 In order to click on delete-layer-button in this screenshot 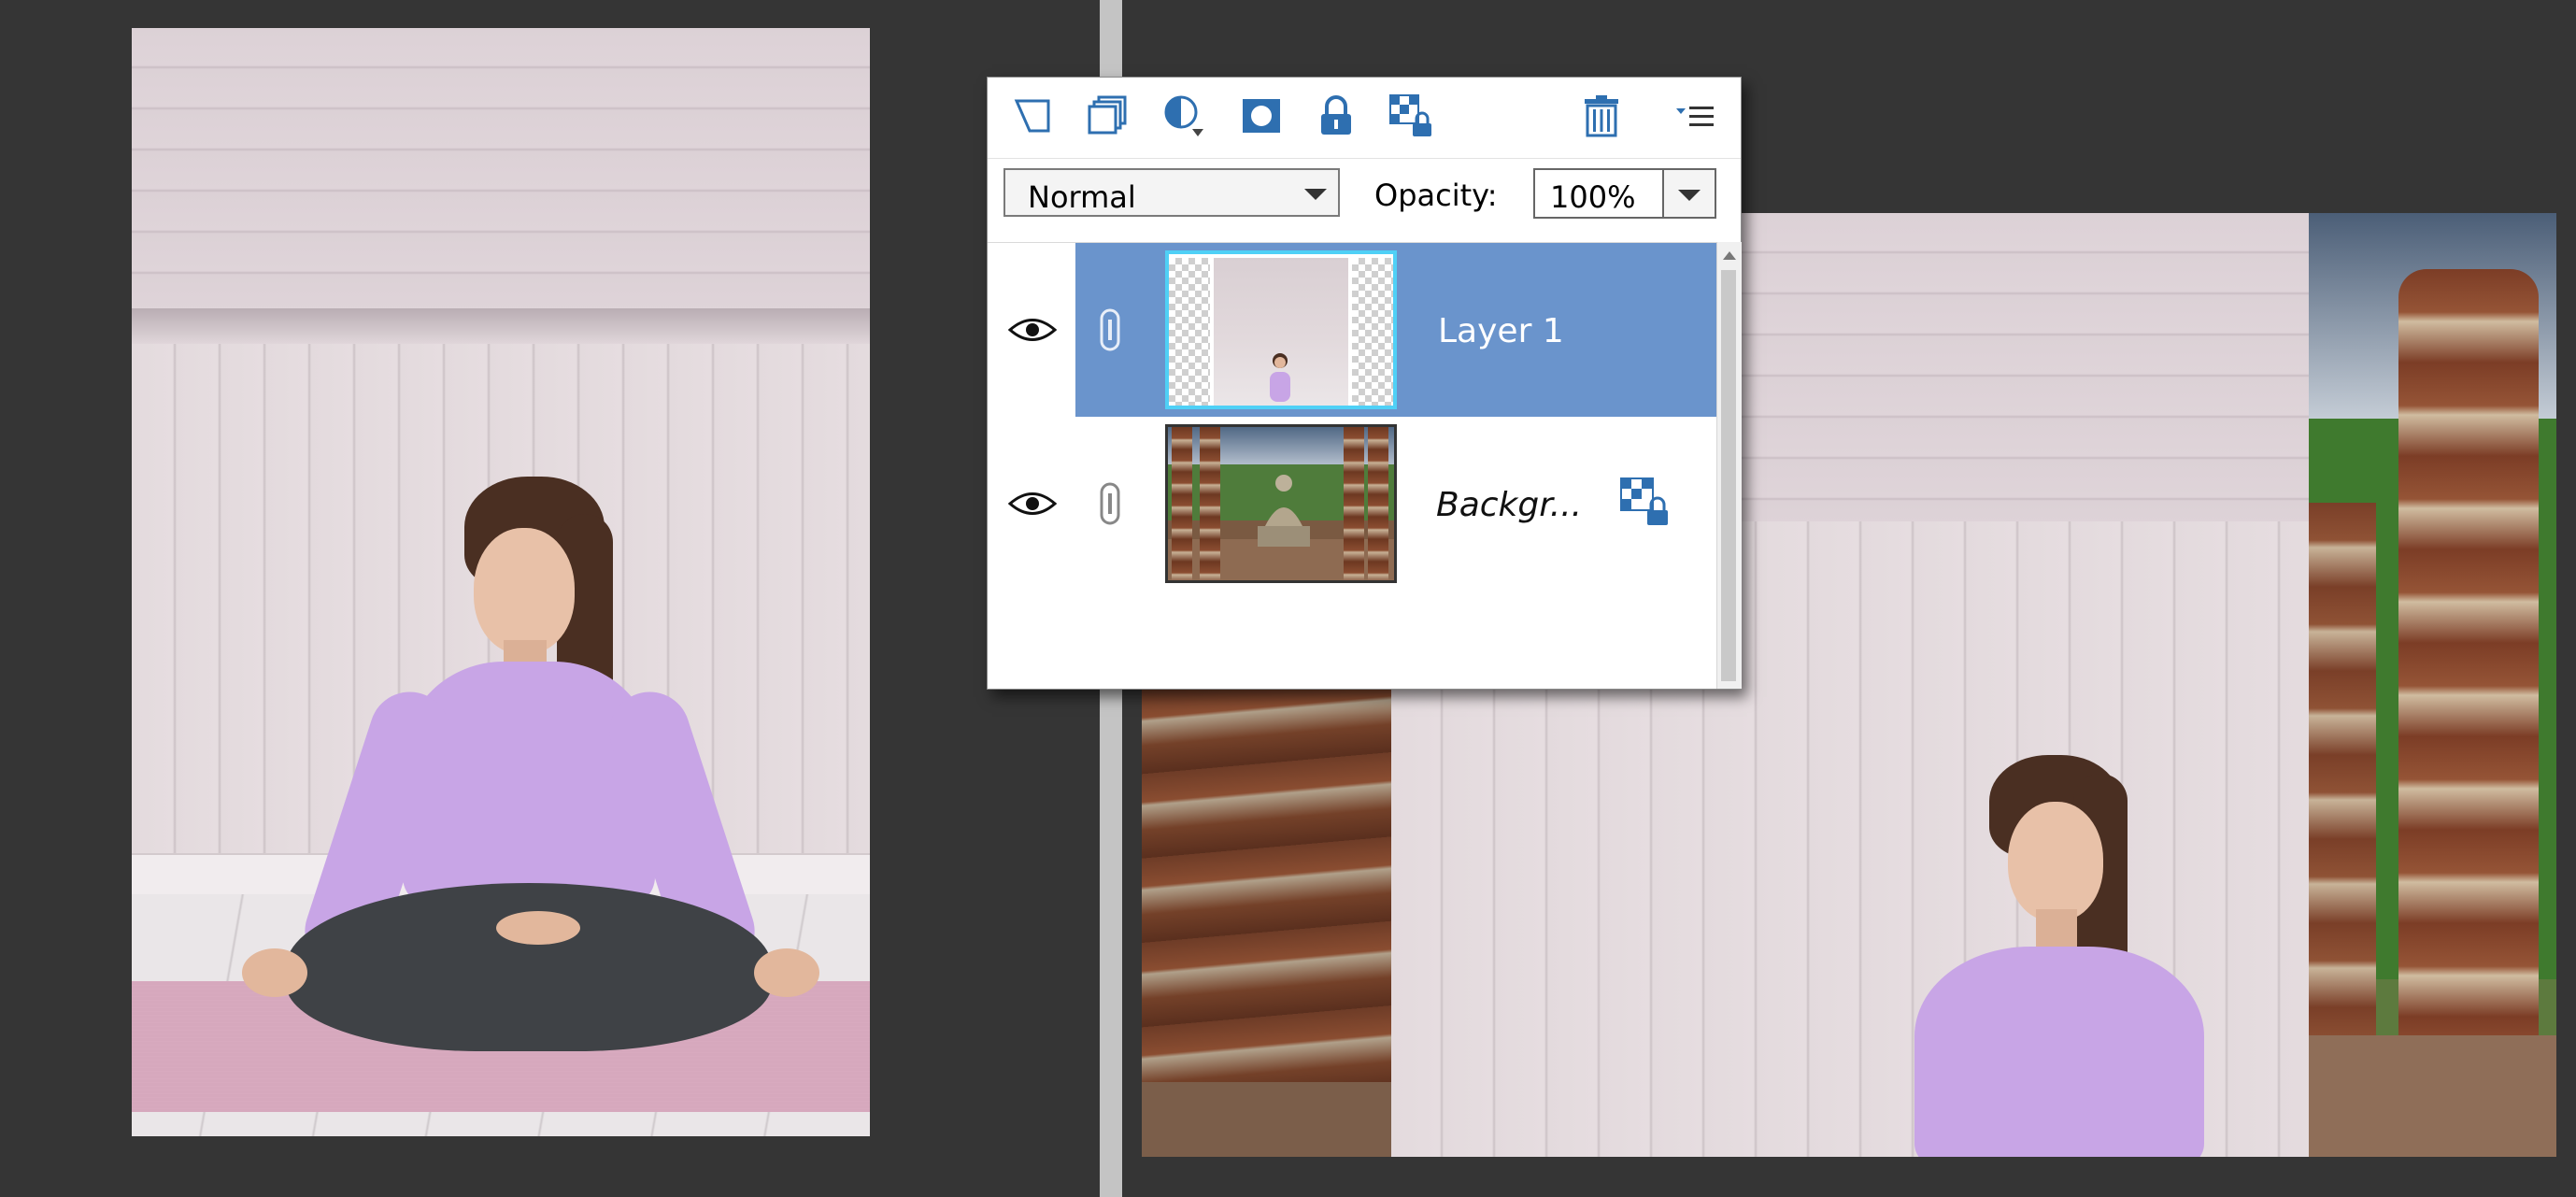, I will do `click(1602, 116)`.